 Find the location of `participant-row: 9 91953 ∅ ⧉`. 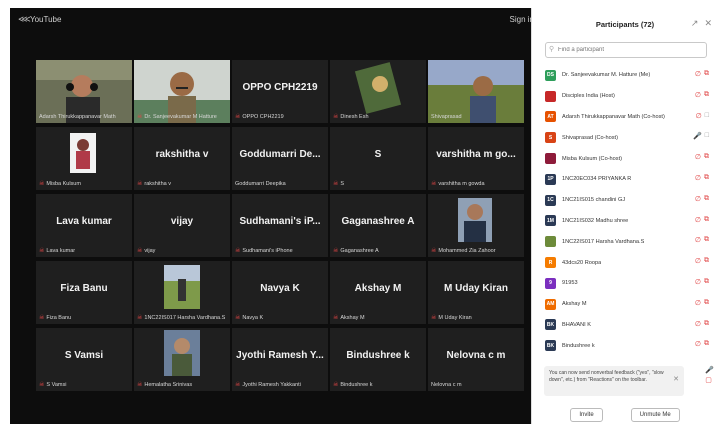

participant-row: 9 91953 ∅ ⧉ is located at coordinates (629, 283).